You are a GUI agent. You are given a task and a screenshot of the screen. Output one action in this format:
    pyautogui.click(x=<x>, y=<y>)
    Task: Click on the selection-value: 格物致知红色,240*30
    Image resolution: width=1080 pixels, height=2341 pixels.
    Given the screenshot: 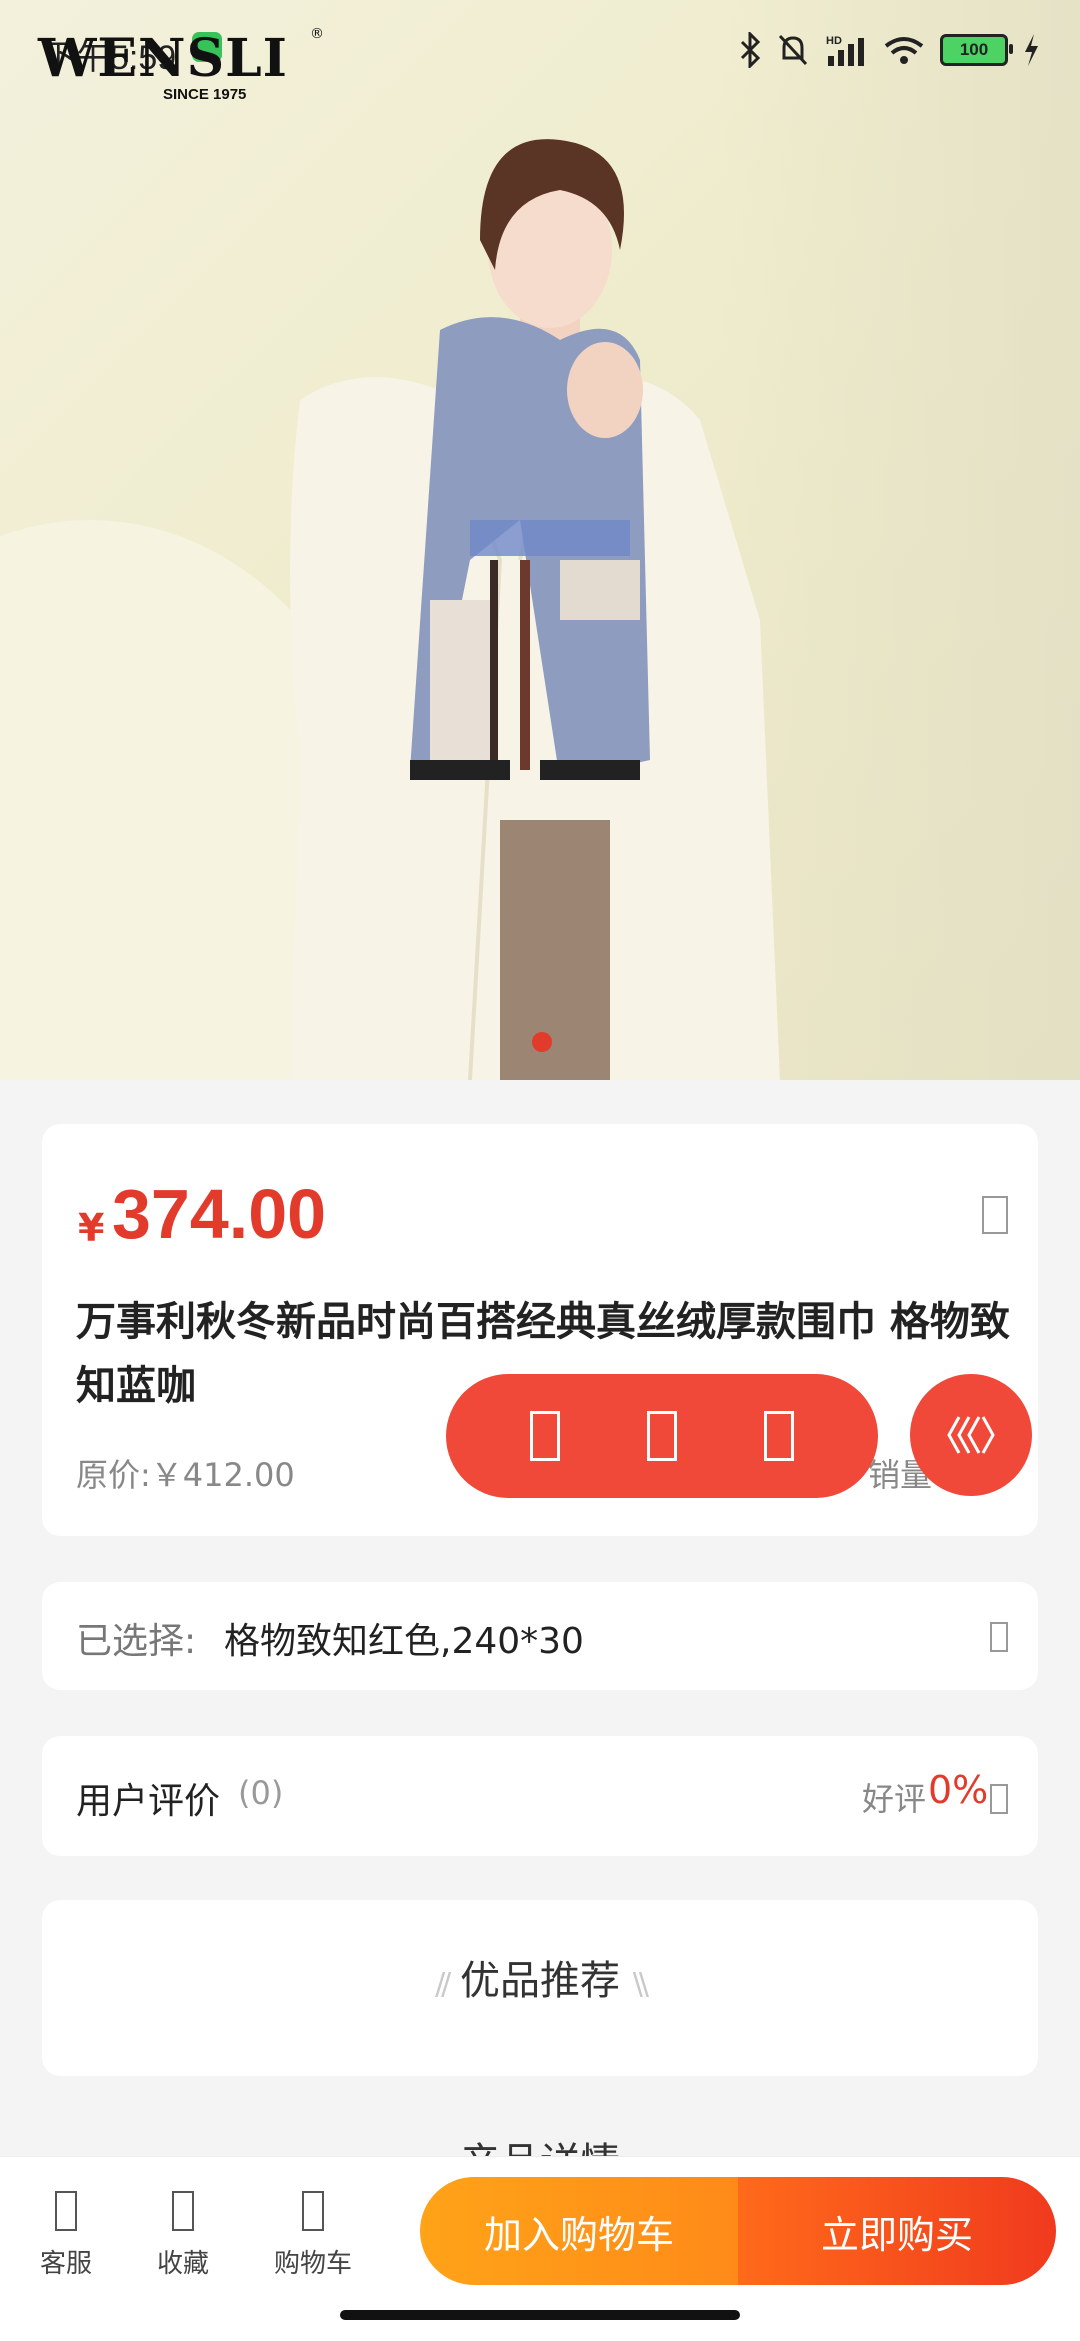 What is the action you would take?
    pyautogui.click(x=404, y=1641)
    